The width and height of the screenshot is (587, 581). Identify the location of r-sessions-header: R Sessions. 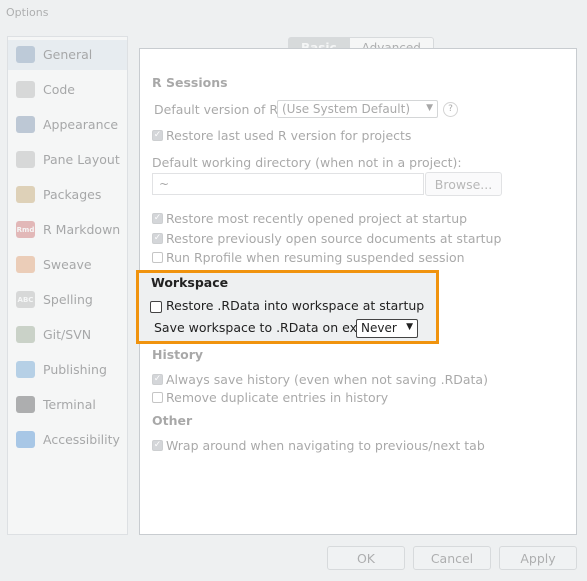
(190, 82).